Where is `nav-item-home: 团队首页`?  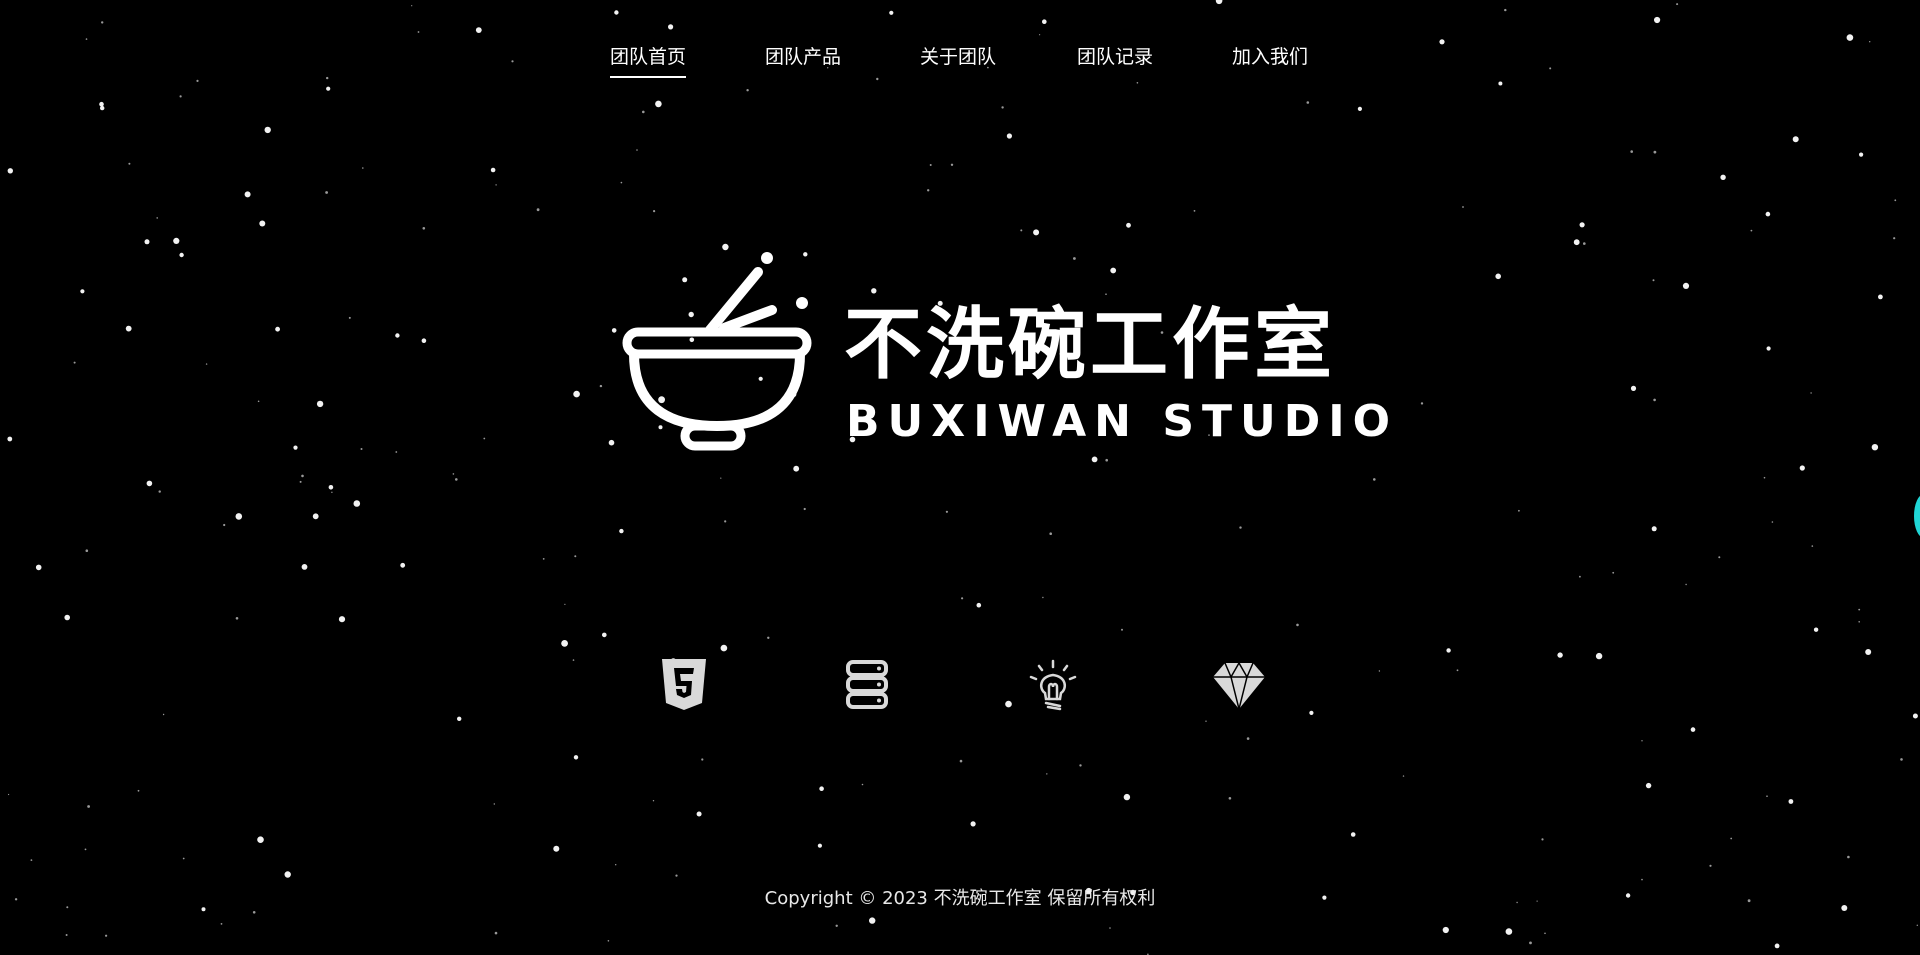
nav-item-home: 团队首页 is located at coordinates (648, 60).